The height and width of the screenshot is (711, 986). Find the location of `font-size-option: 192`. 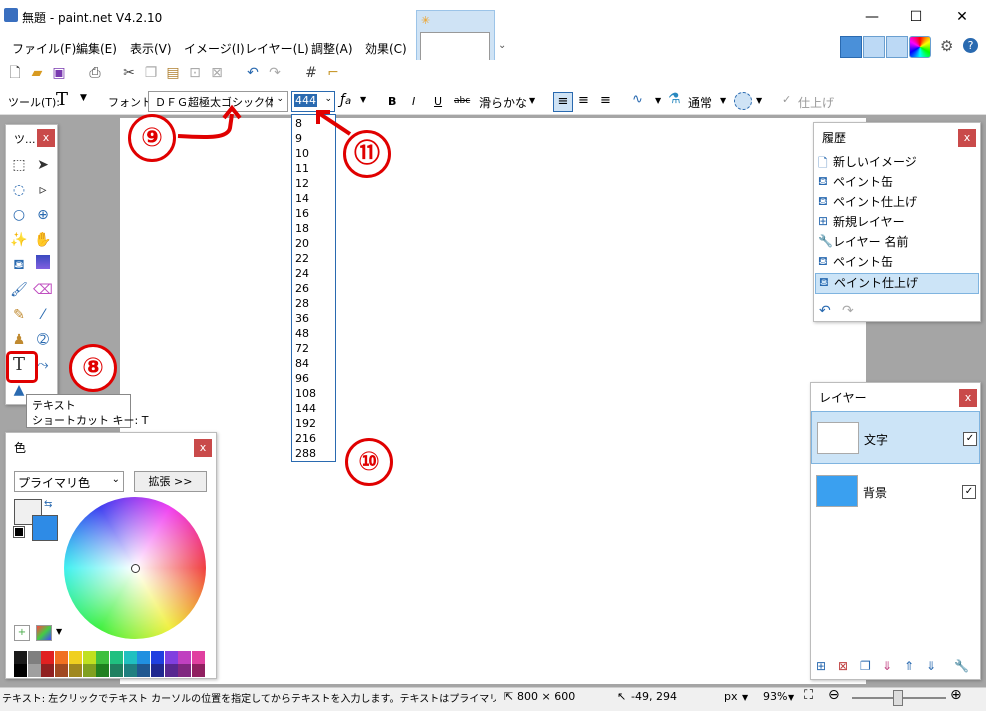

font-size-option: 192 is located at coordinates (305, 423).